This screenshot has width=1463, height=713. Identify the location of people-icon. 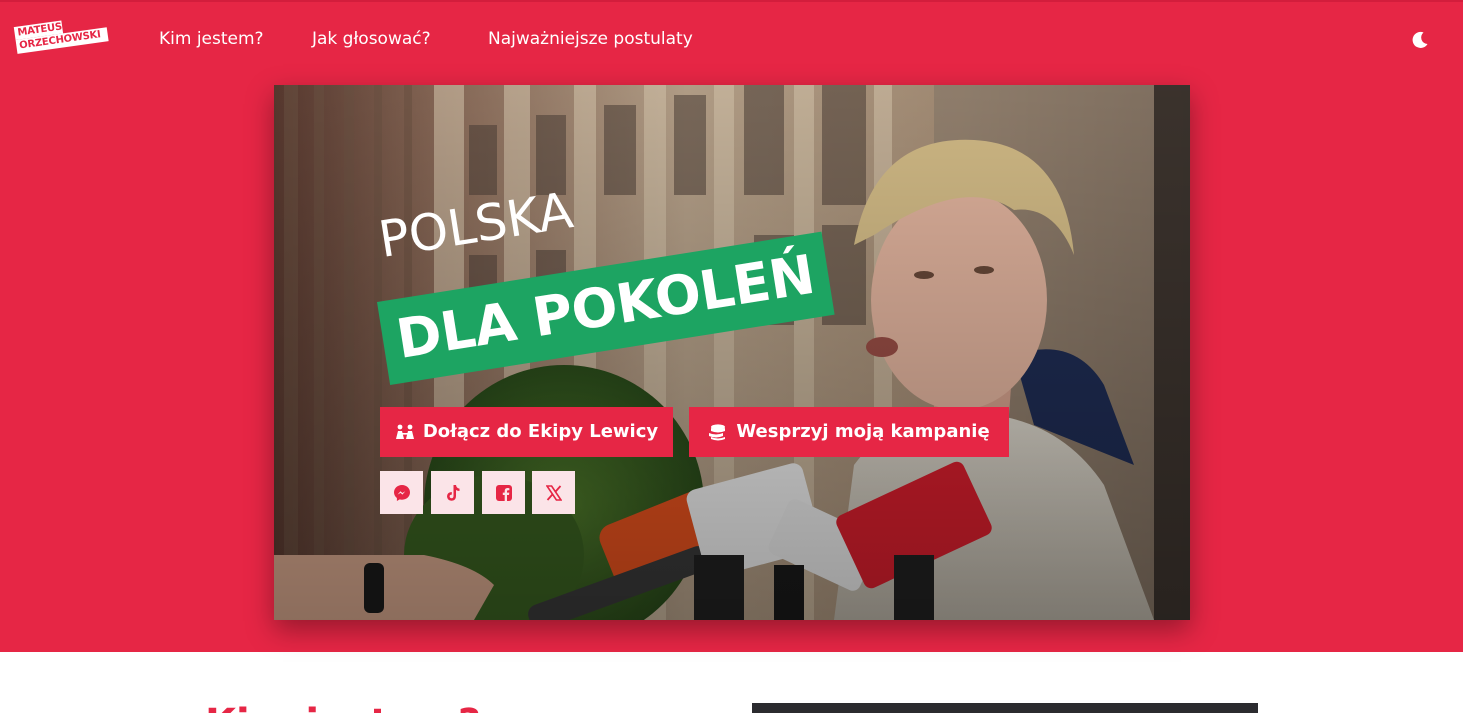
(404, 431).